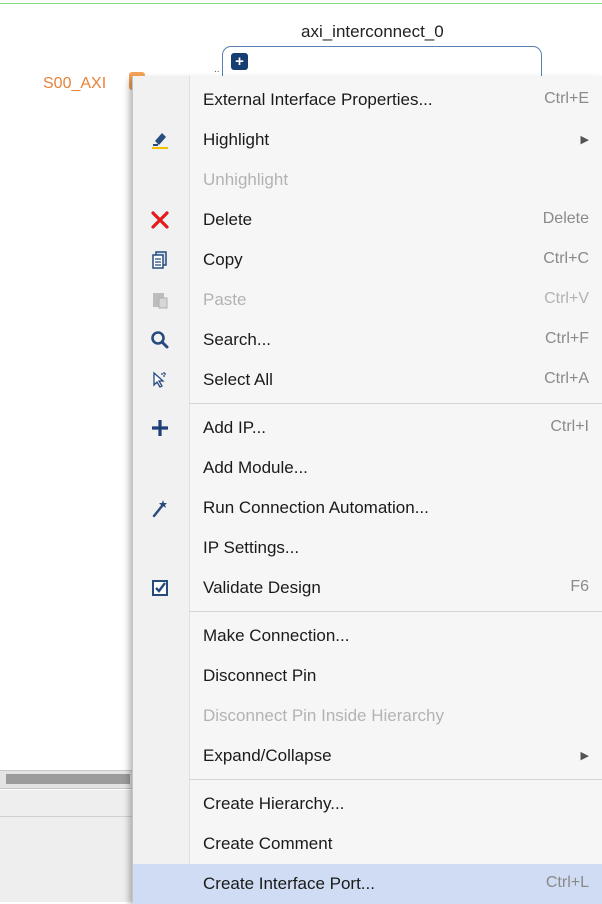 The image size is (602, 904). What do you see at coordinates (160, 380) in the screenshot?
I see `select-all-icon` at bounding box center [160, 380].